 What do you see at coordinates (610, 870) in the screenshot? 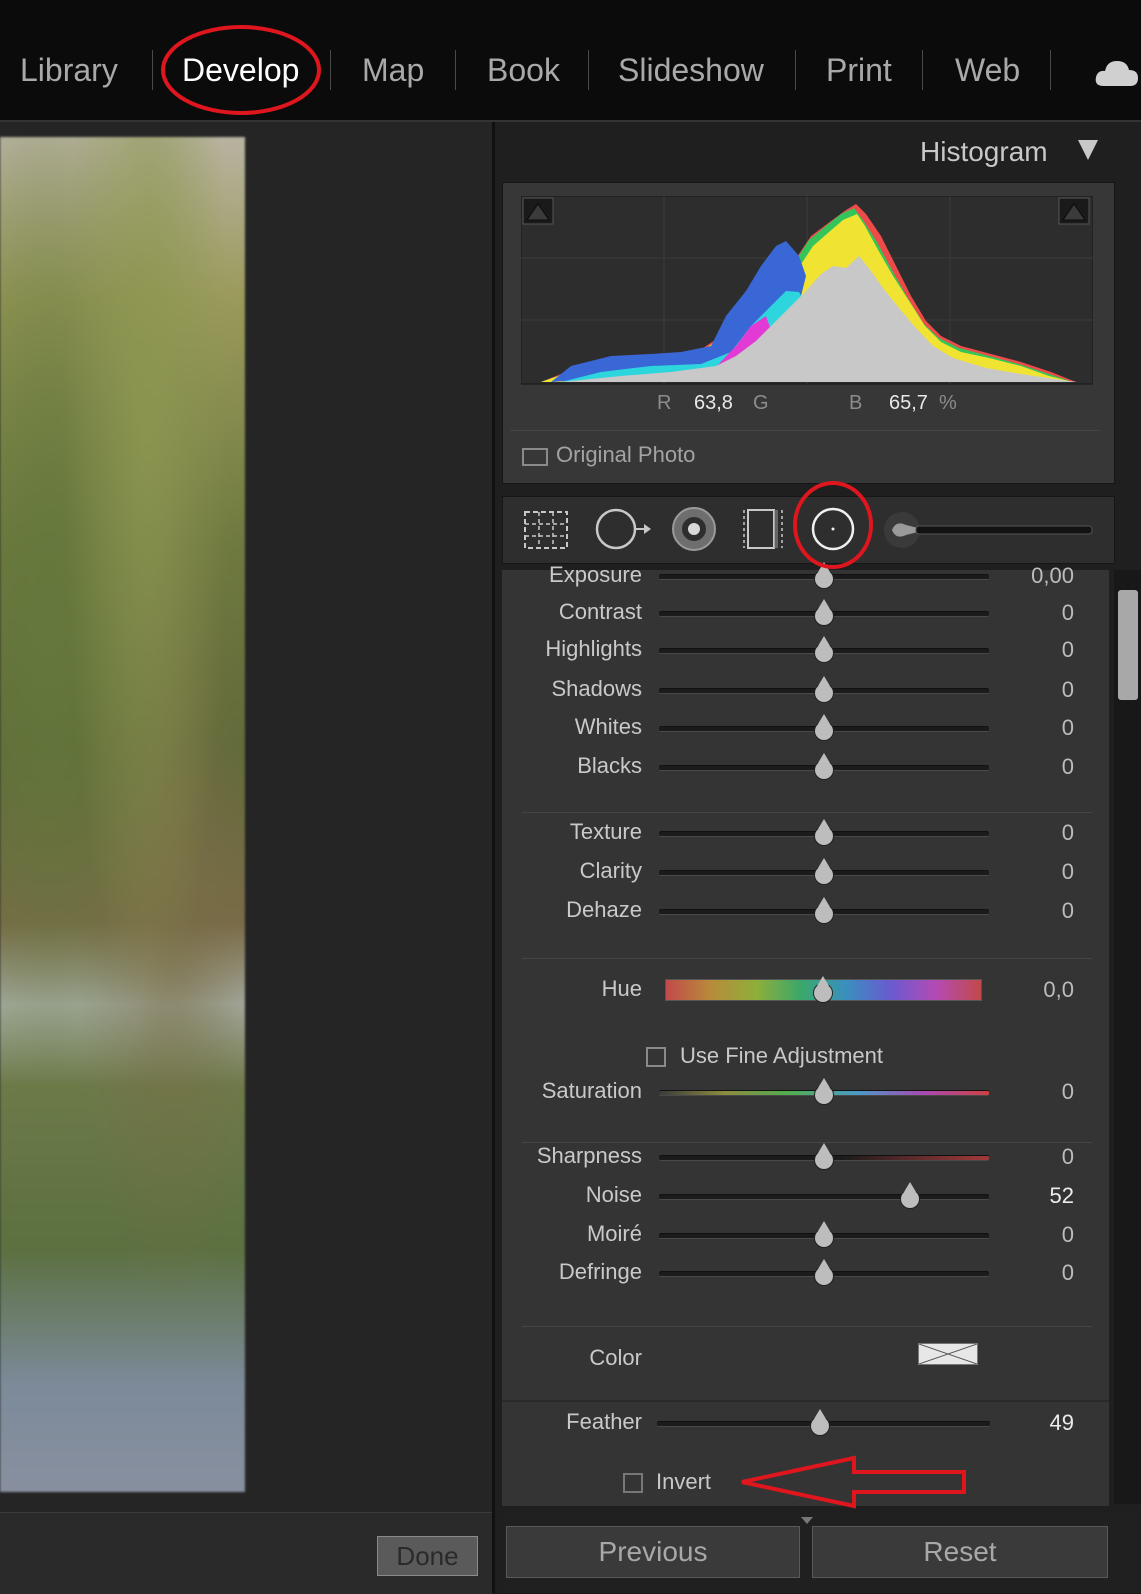
I see `clarity-label: Clarity` at bounding box center [610, 870].